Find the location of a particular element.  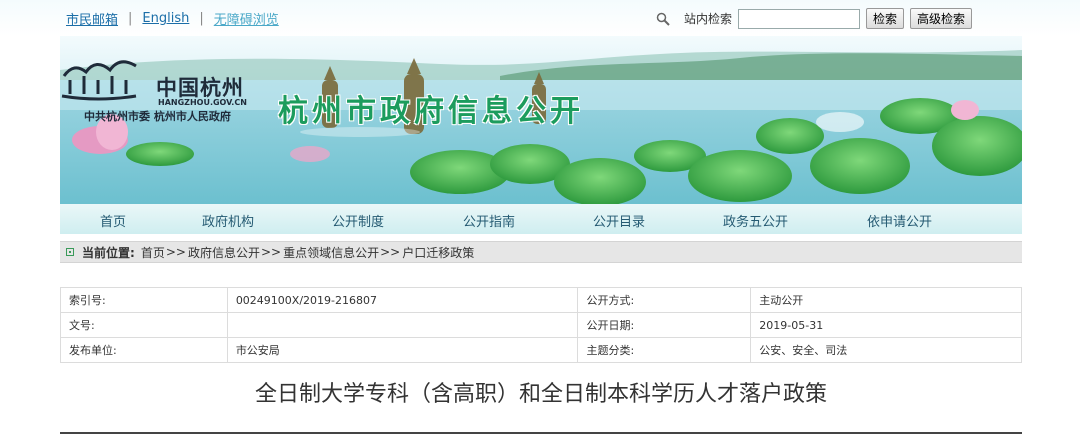

nav-disclosure-on-request: 依申请公开 is located at coordinates (899, 220).